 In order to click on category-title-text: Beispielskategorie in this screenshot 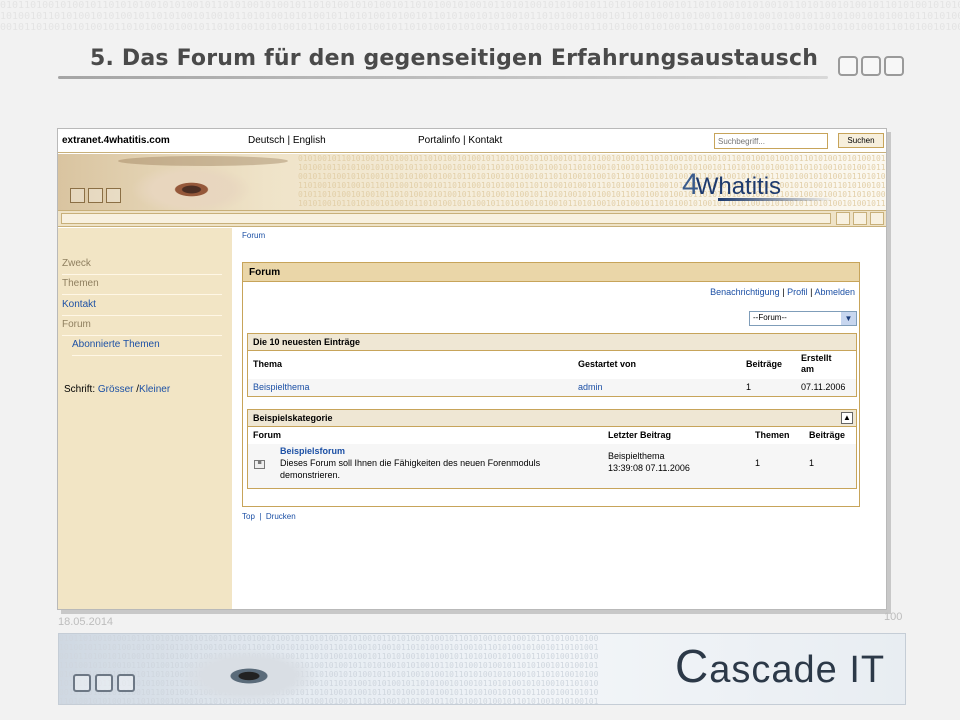, I will do `click(293, 418)`.